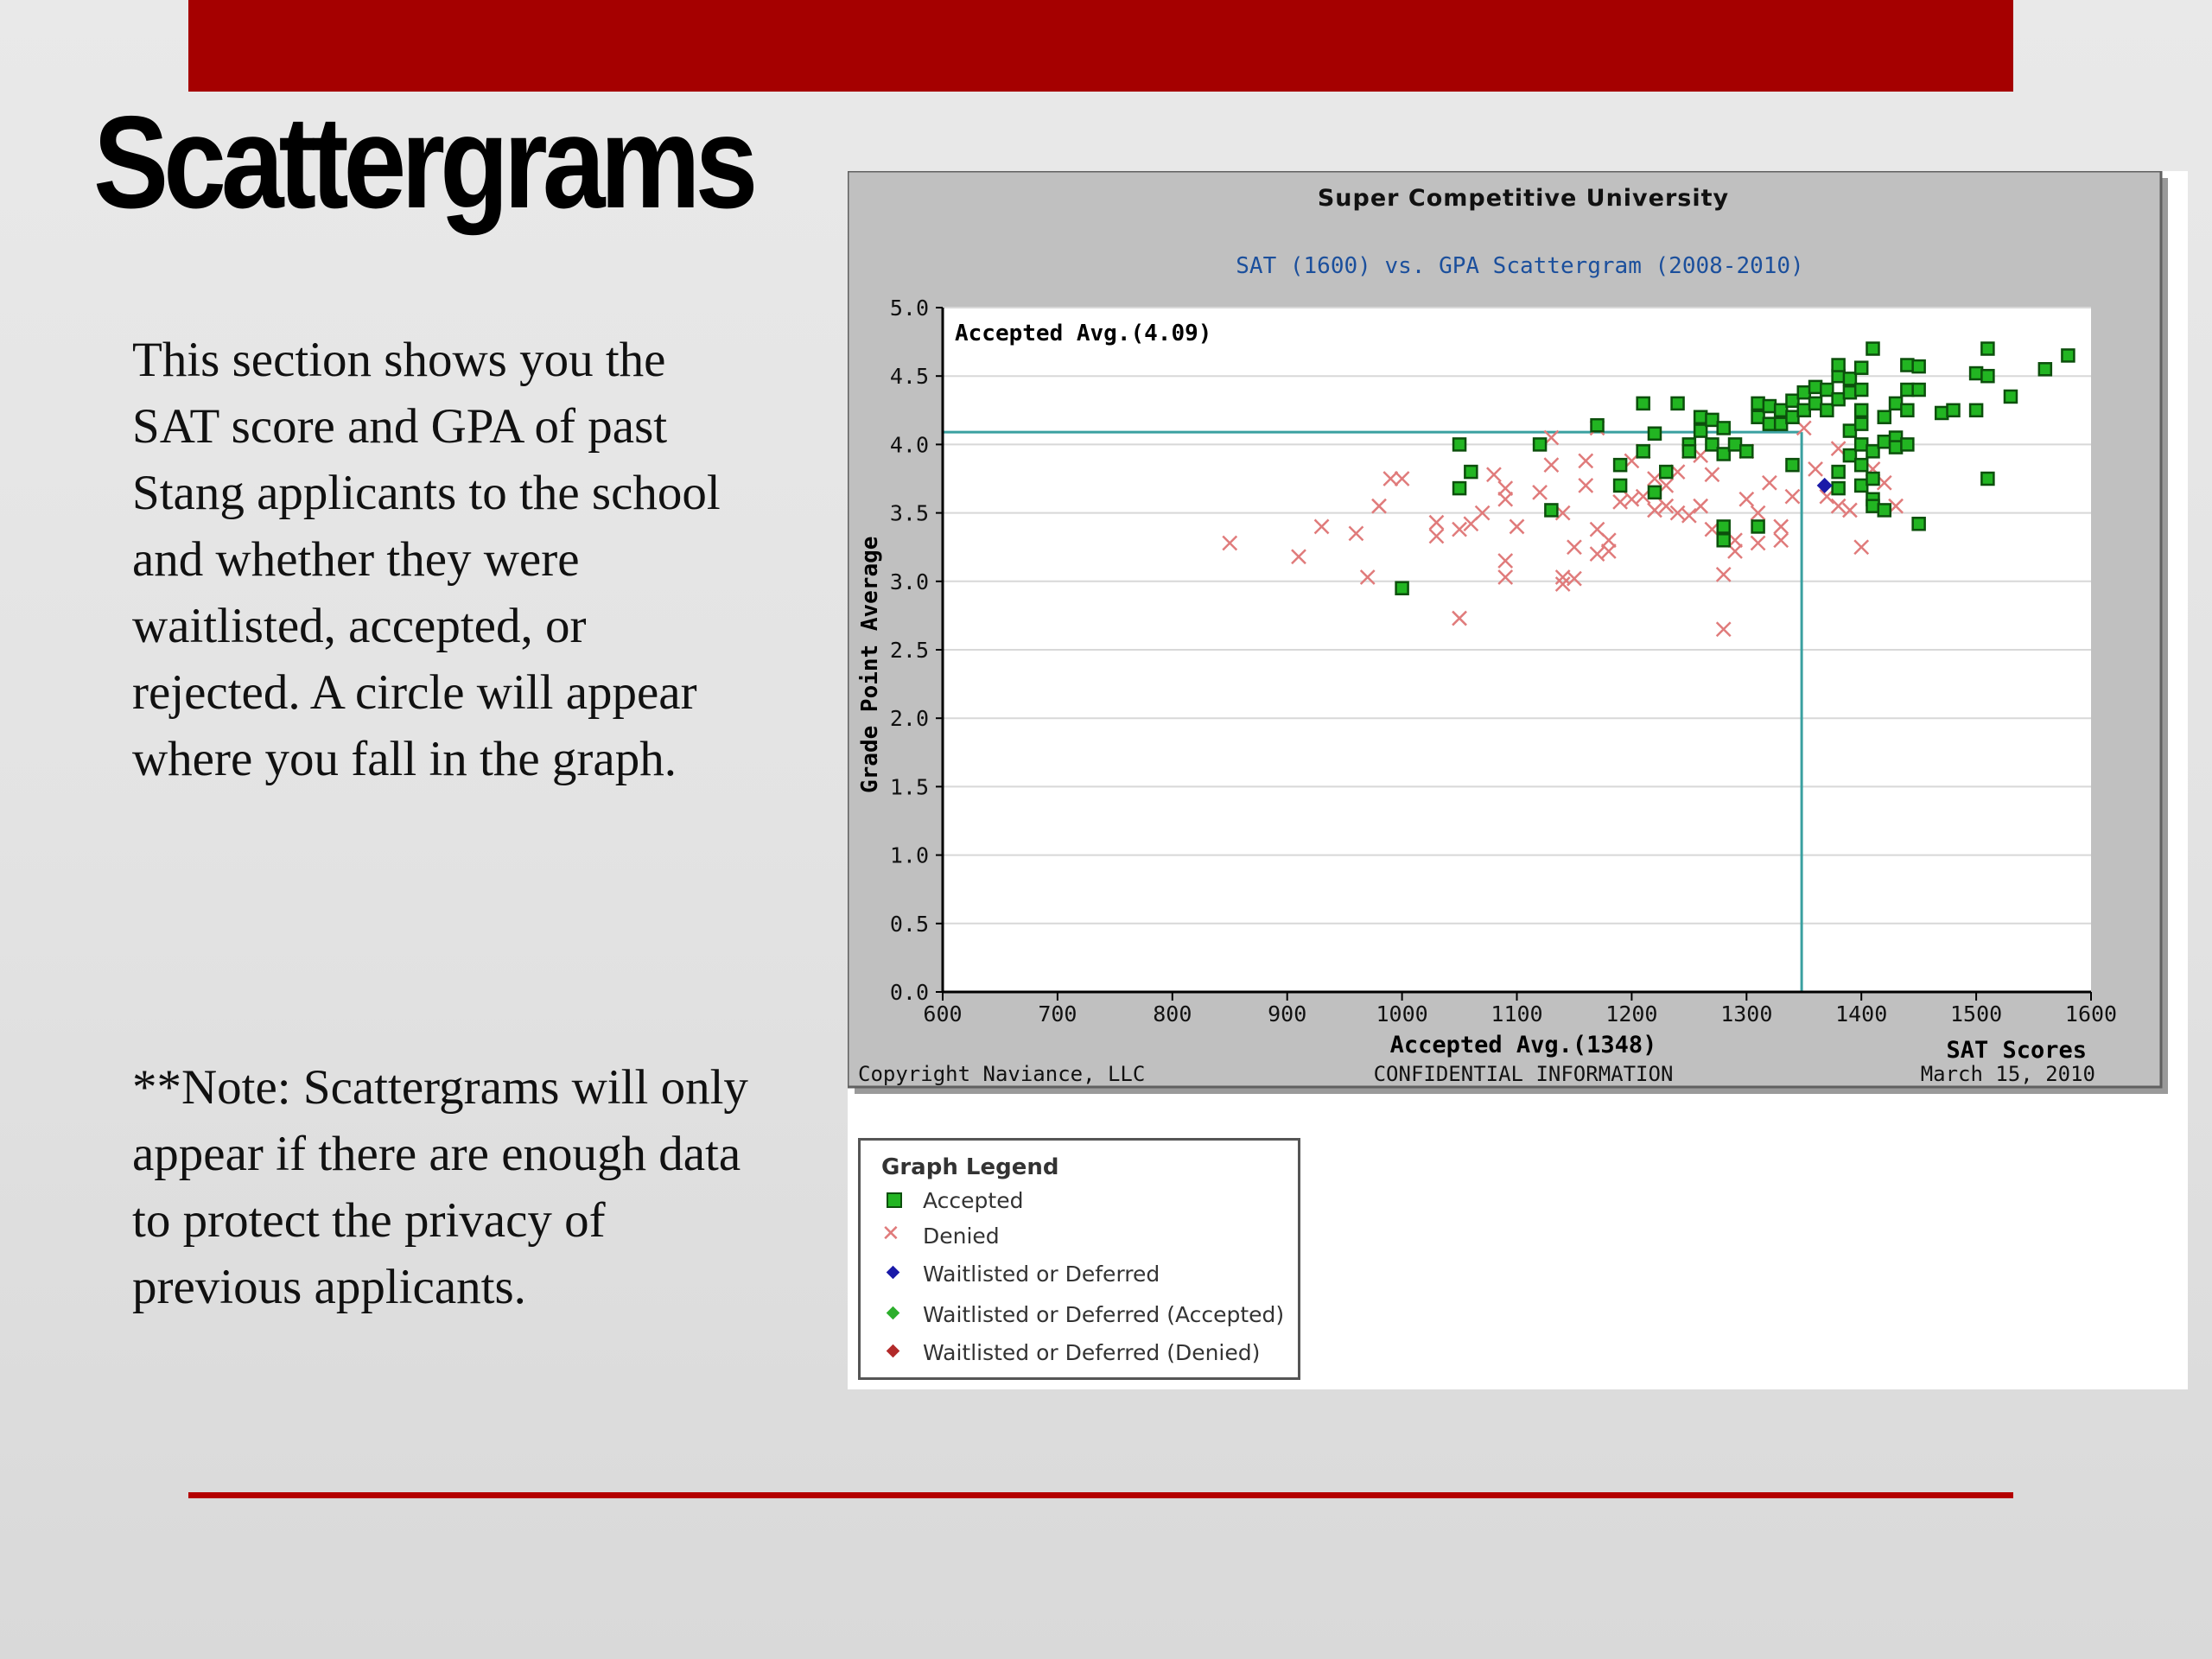 Image resolution: width=2212 pixels, height=1659 pixels. What do you see at coordinates (1523, 198) in the screenshot?
I see `chart-title: Super Competitive University` at bounding box center [1523, 198].